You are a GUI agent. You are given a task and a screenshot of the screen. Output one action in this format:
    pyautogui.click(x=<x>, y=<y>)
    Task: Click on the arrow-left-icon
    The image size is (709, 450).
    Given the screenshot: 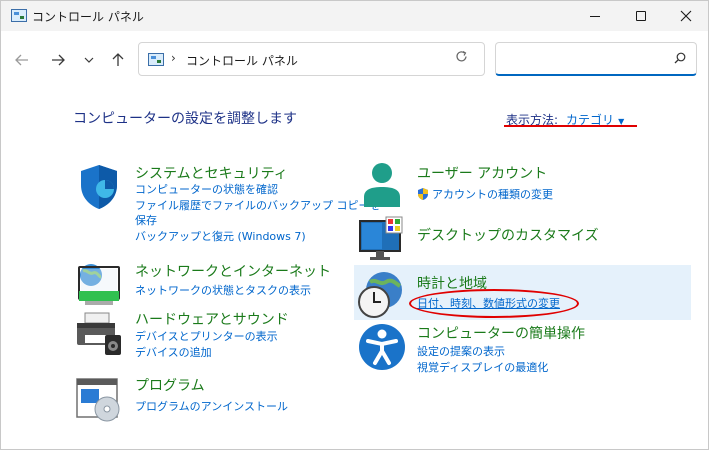 What is the action you would take?
    pyautogui.click(x=21, y=60)
    